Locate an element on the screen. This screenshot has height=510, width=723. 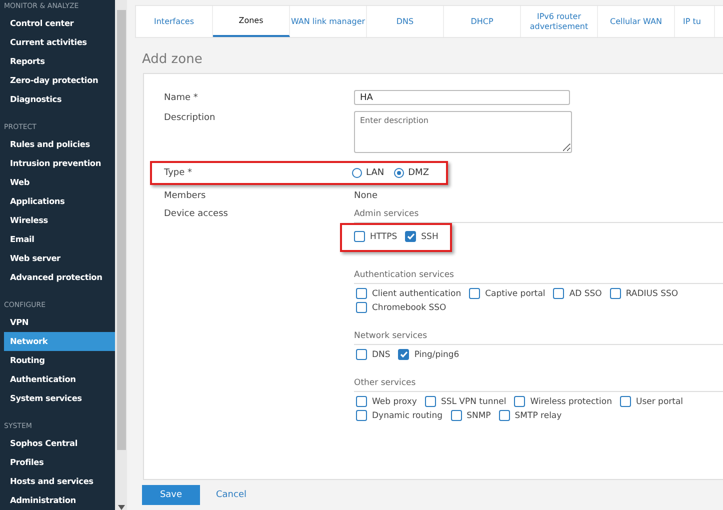
scroll-down-arrow-icon is located at coordinates (121, 507).